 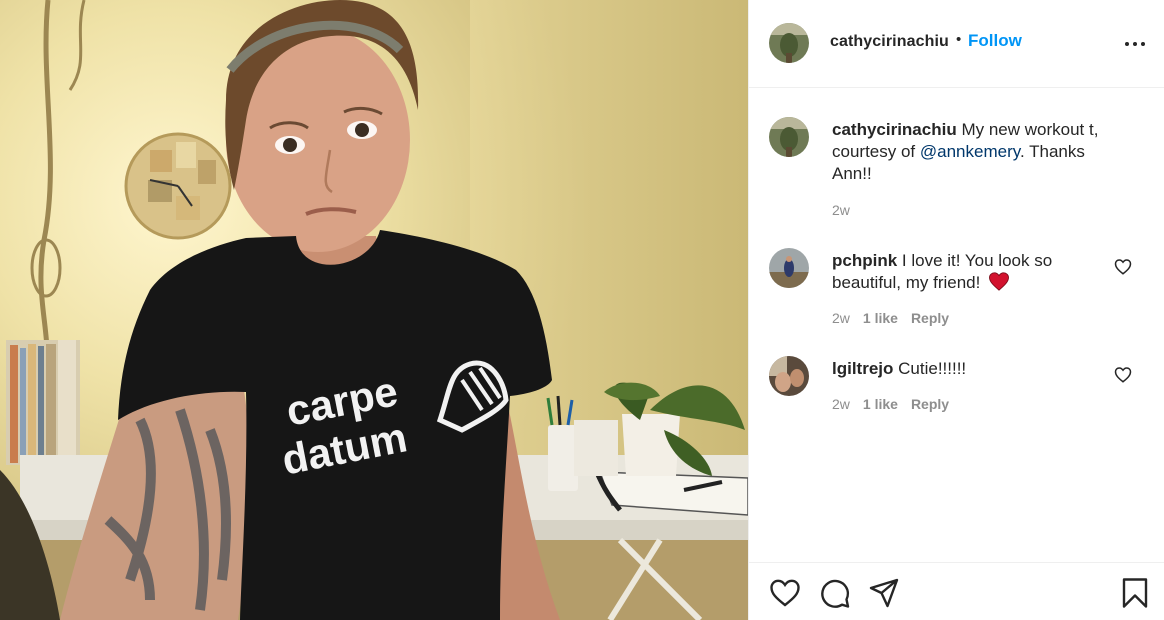 I want to click on like-icon, so click(x=785, y=593).